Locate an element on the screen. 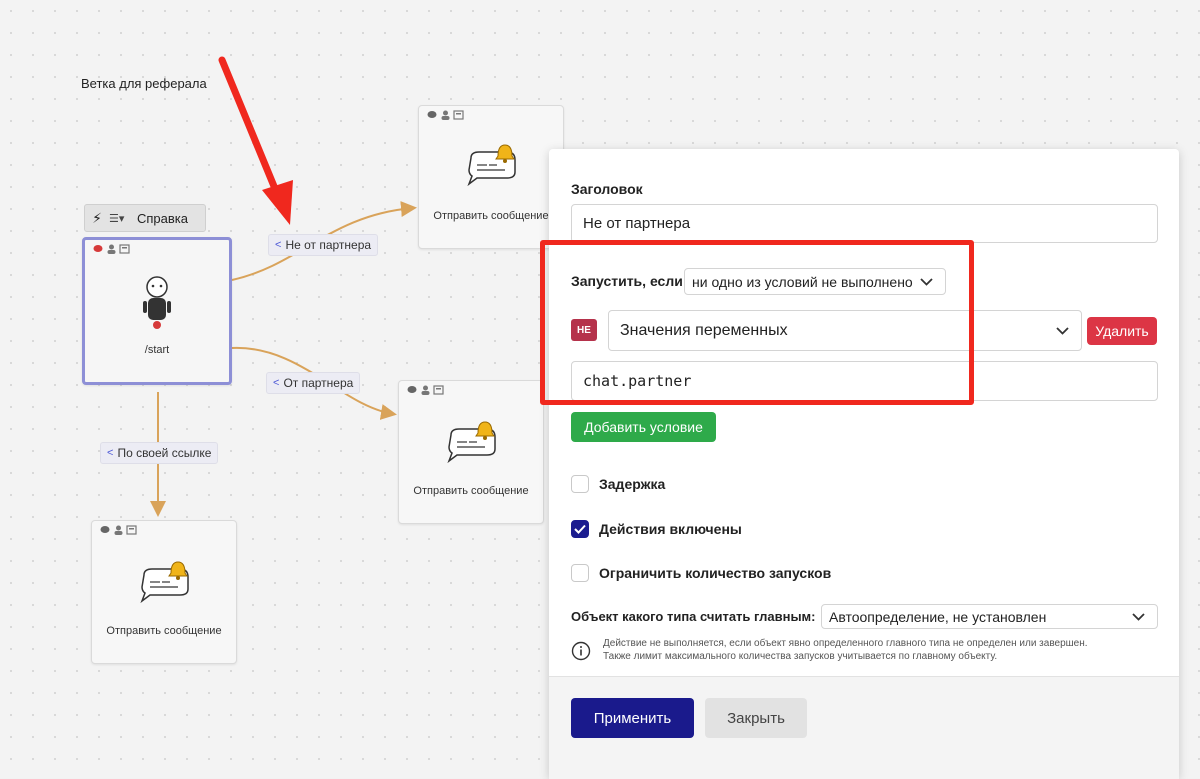 This screenshot has width=1200, height=779. run-if-label: Запустить, если is located at coordinates (627, 281).